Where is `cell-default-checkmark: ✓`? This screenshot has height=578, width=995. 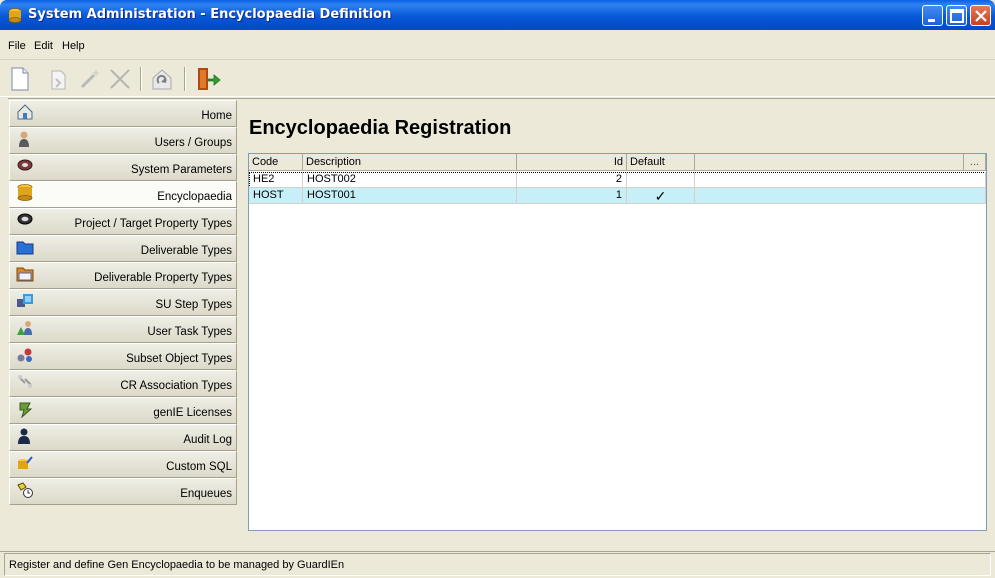
cell-default-checkmark: ✓ is located at coordinates (661, 196).